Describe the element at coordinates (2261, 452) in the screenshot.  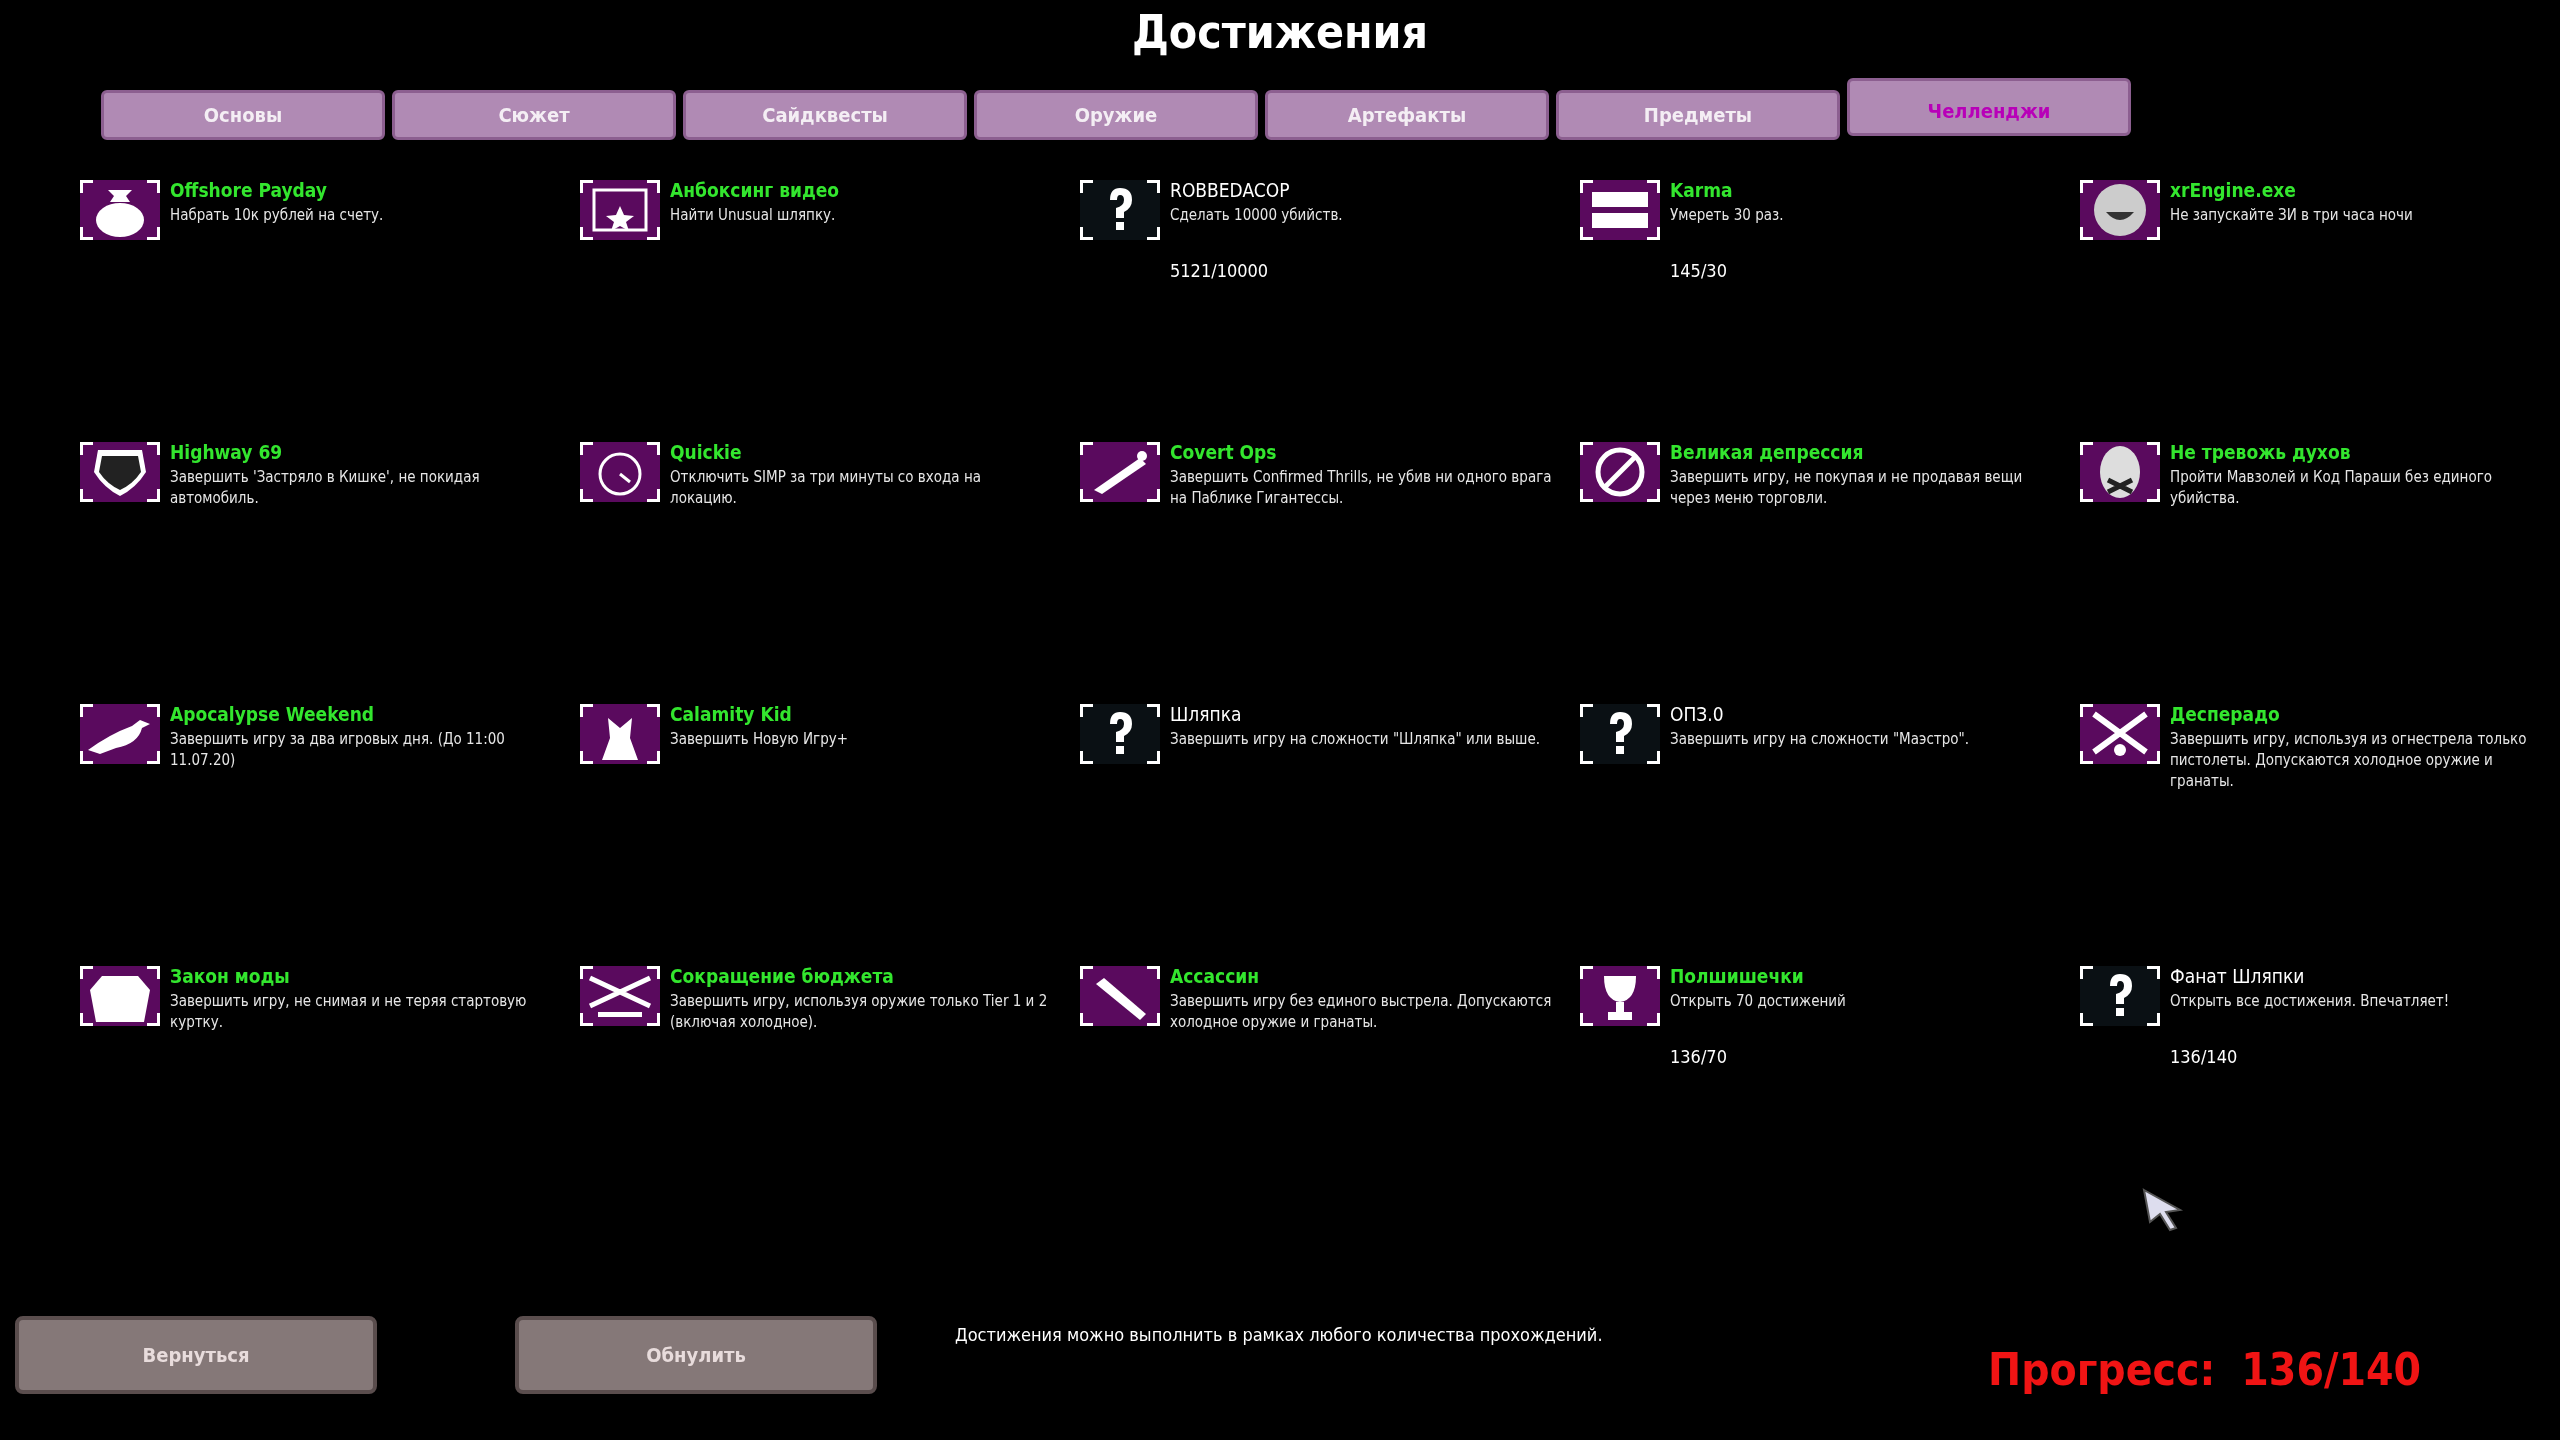
I see `achievement-title: Не тревожь духов` at that location.